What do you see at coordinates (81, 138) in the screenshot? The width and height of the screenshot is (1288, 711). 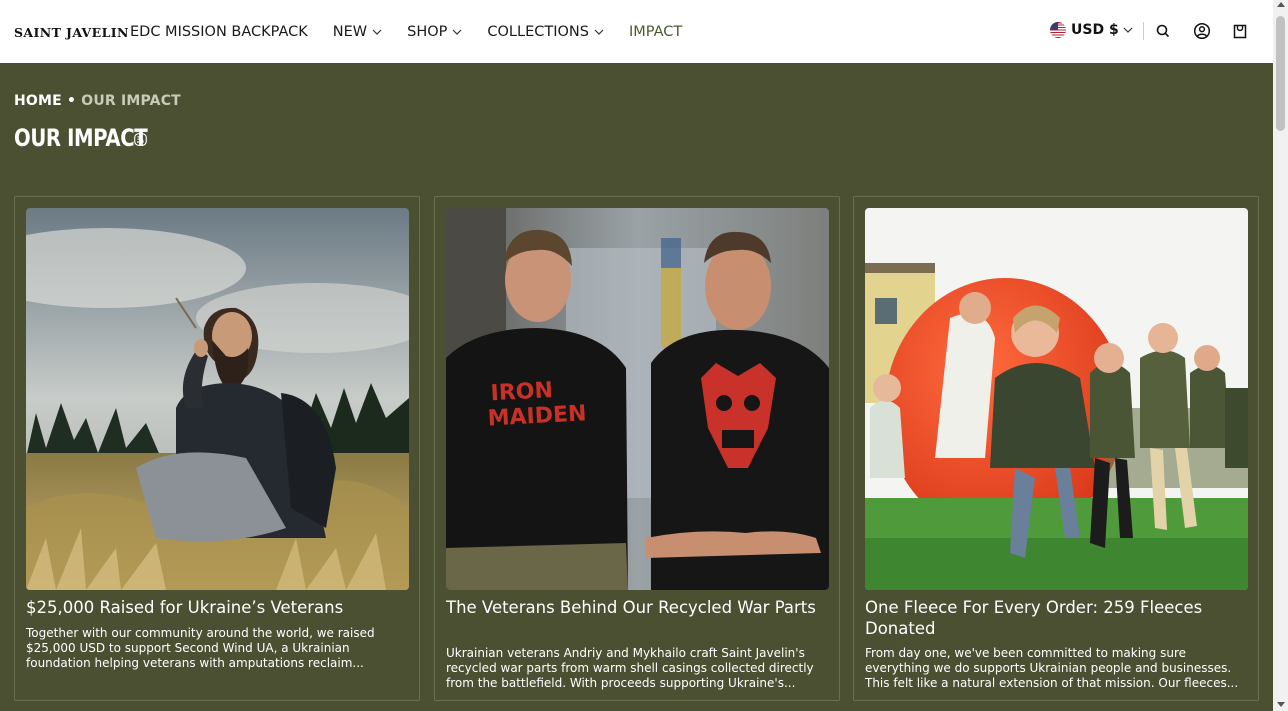 I see `page-title: OUR IMPACT` at bounding box center [81, 138].